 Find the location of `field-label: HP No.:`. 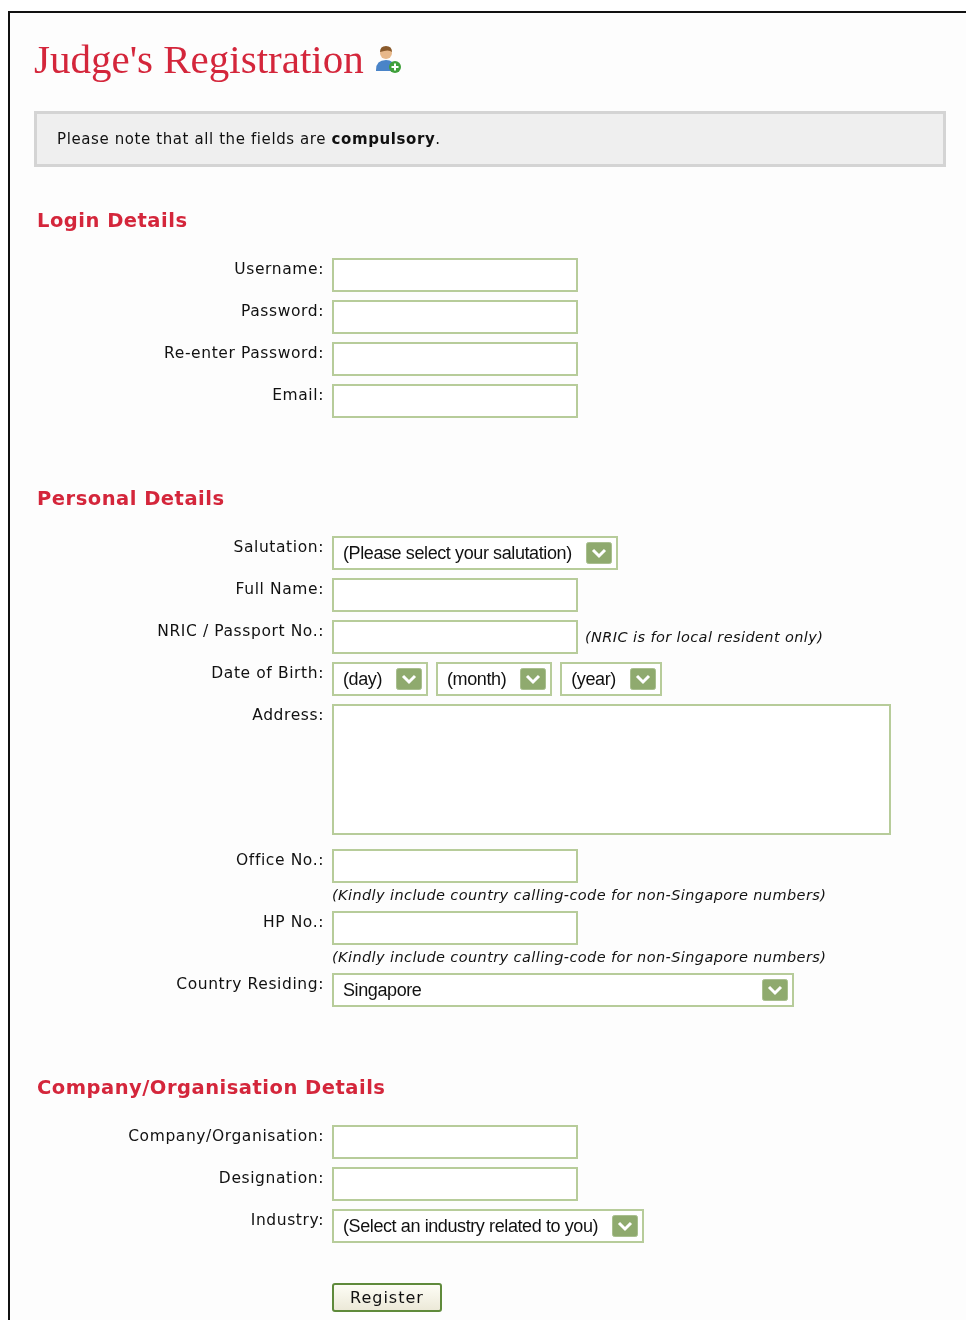

field-label: HP No.: is located at coordinates (292, 921).